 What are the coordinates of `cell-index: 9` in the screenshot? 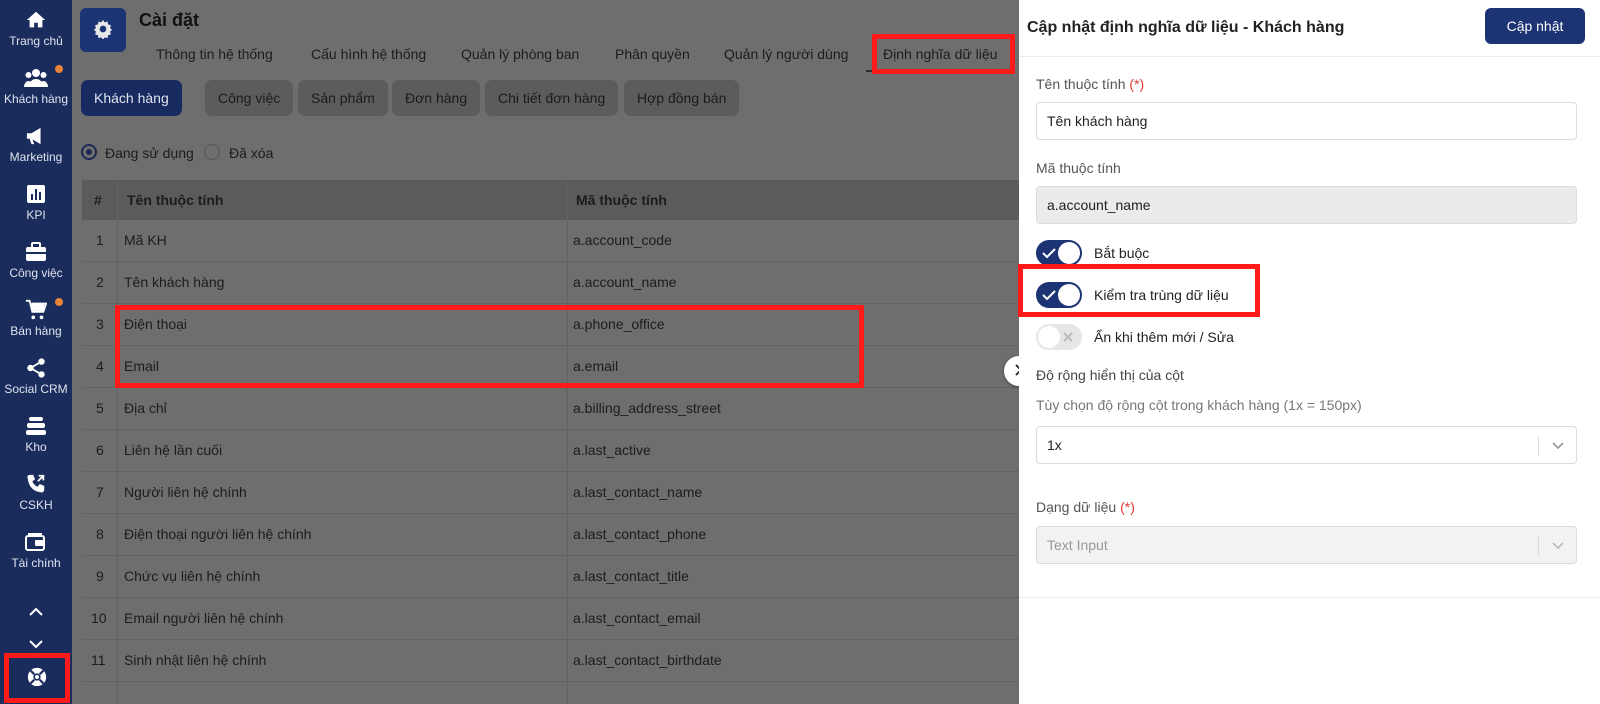 It's located at (100, 576).